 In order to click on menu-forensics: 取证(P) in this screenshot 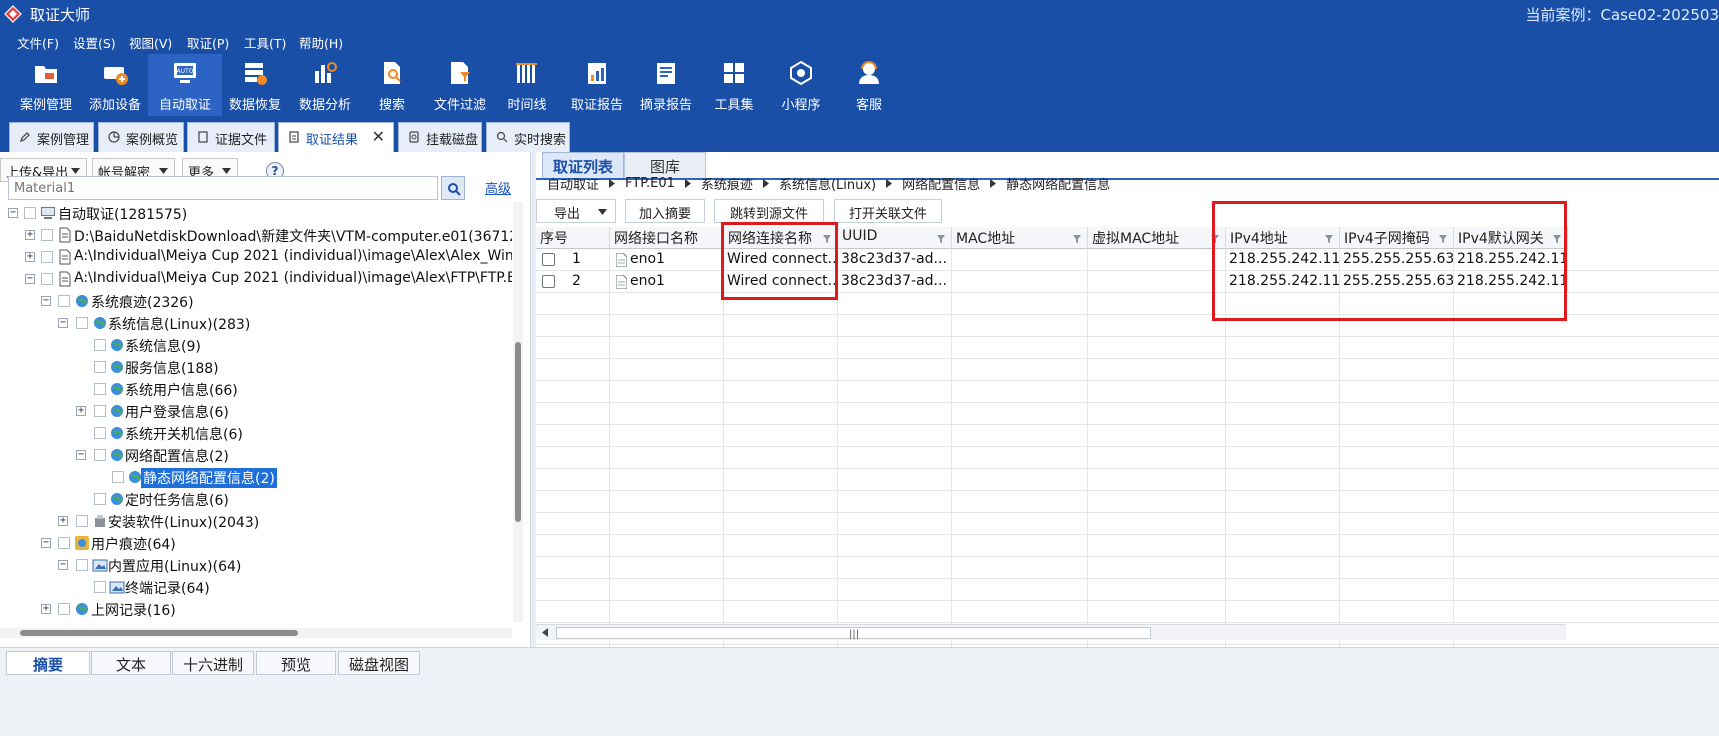, I will do `click(208, 42)`.